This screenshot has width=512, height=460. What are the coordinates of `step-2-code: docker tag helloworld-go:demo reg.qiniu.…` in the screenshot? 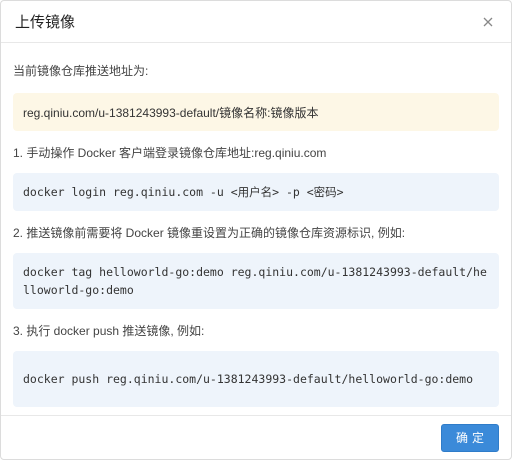 It's located at (255, 281).